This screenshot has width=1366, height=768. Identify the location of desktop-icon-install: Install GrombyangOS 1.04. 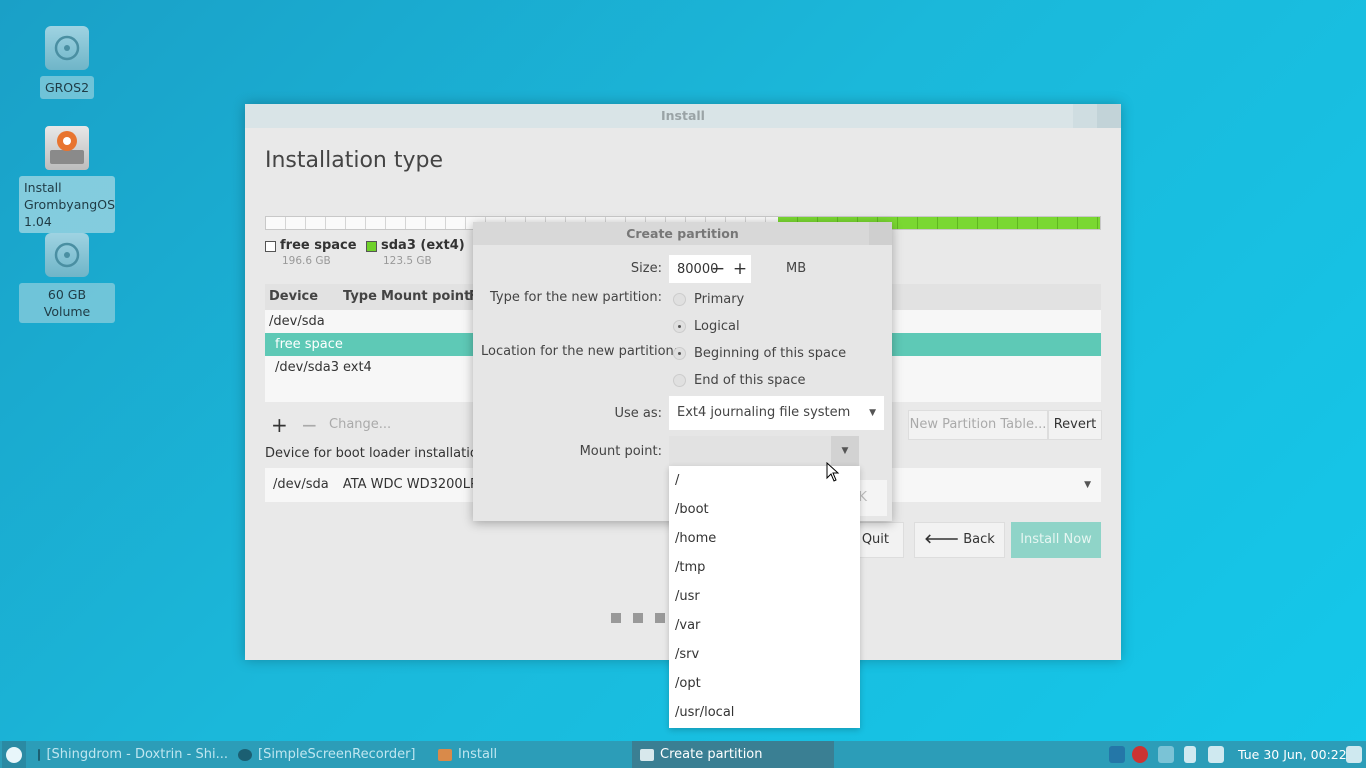
(67, 179).